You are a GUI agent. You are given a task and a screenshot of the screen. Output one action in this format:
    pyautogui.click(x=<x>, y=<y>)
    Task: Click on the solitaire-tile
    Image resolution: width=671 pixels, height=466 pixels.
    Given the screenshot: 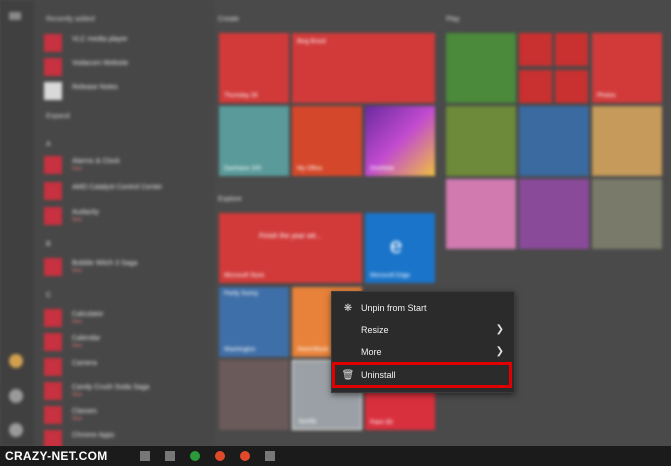 What is the action you would take?
    pyautogui.click(x=554, y=141)
    